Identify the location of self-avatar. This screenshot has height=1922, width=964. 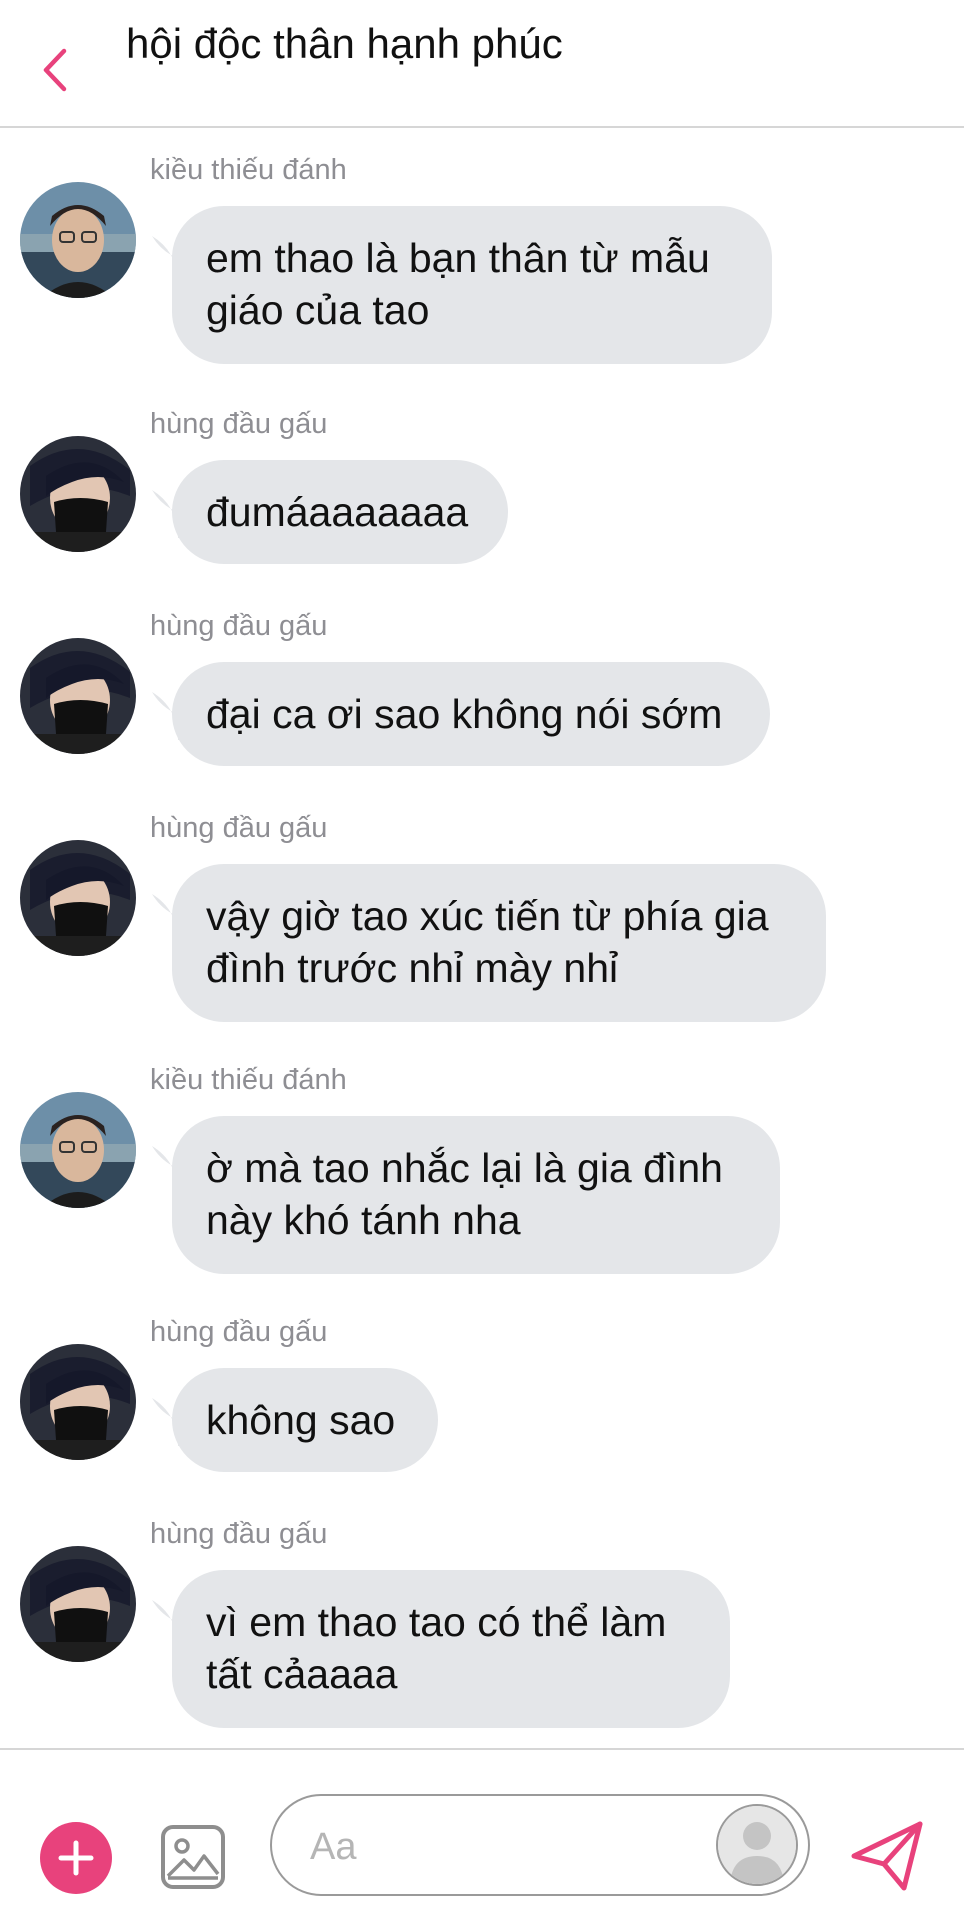
(757, 1845).